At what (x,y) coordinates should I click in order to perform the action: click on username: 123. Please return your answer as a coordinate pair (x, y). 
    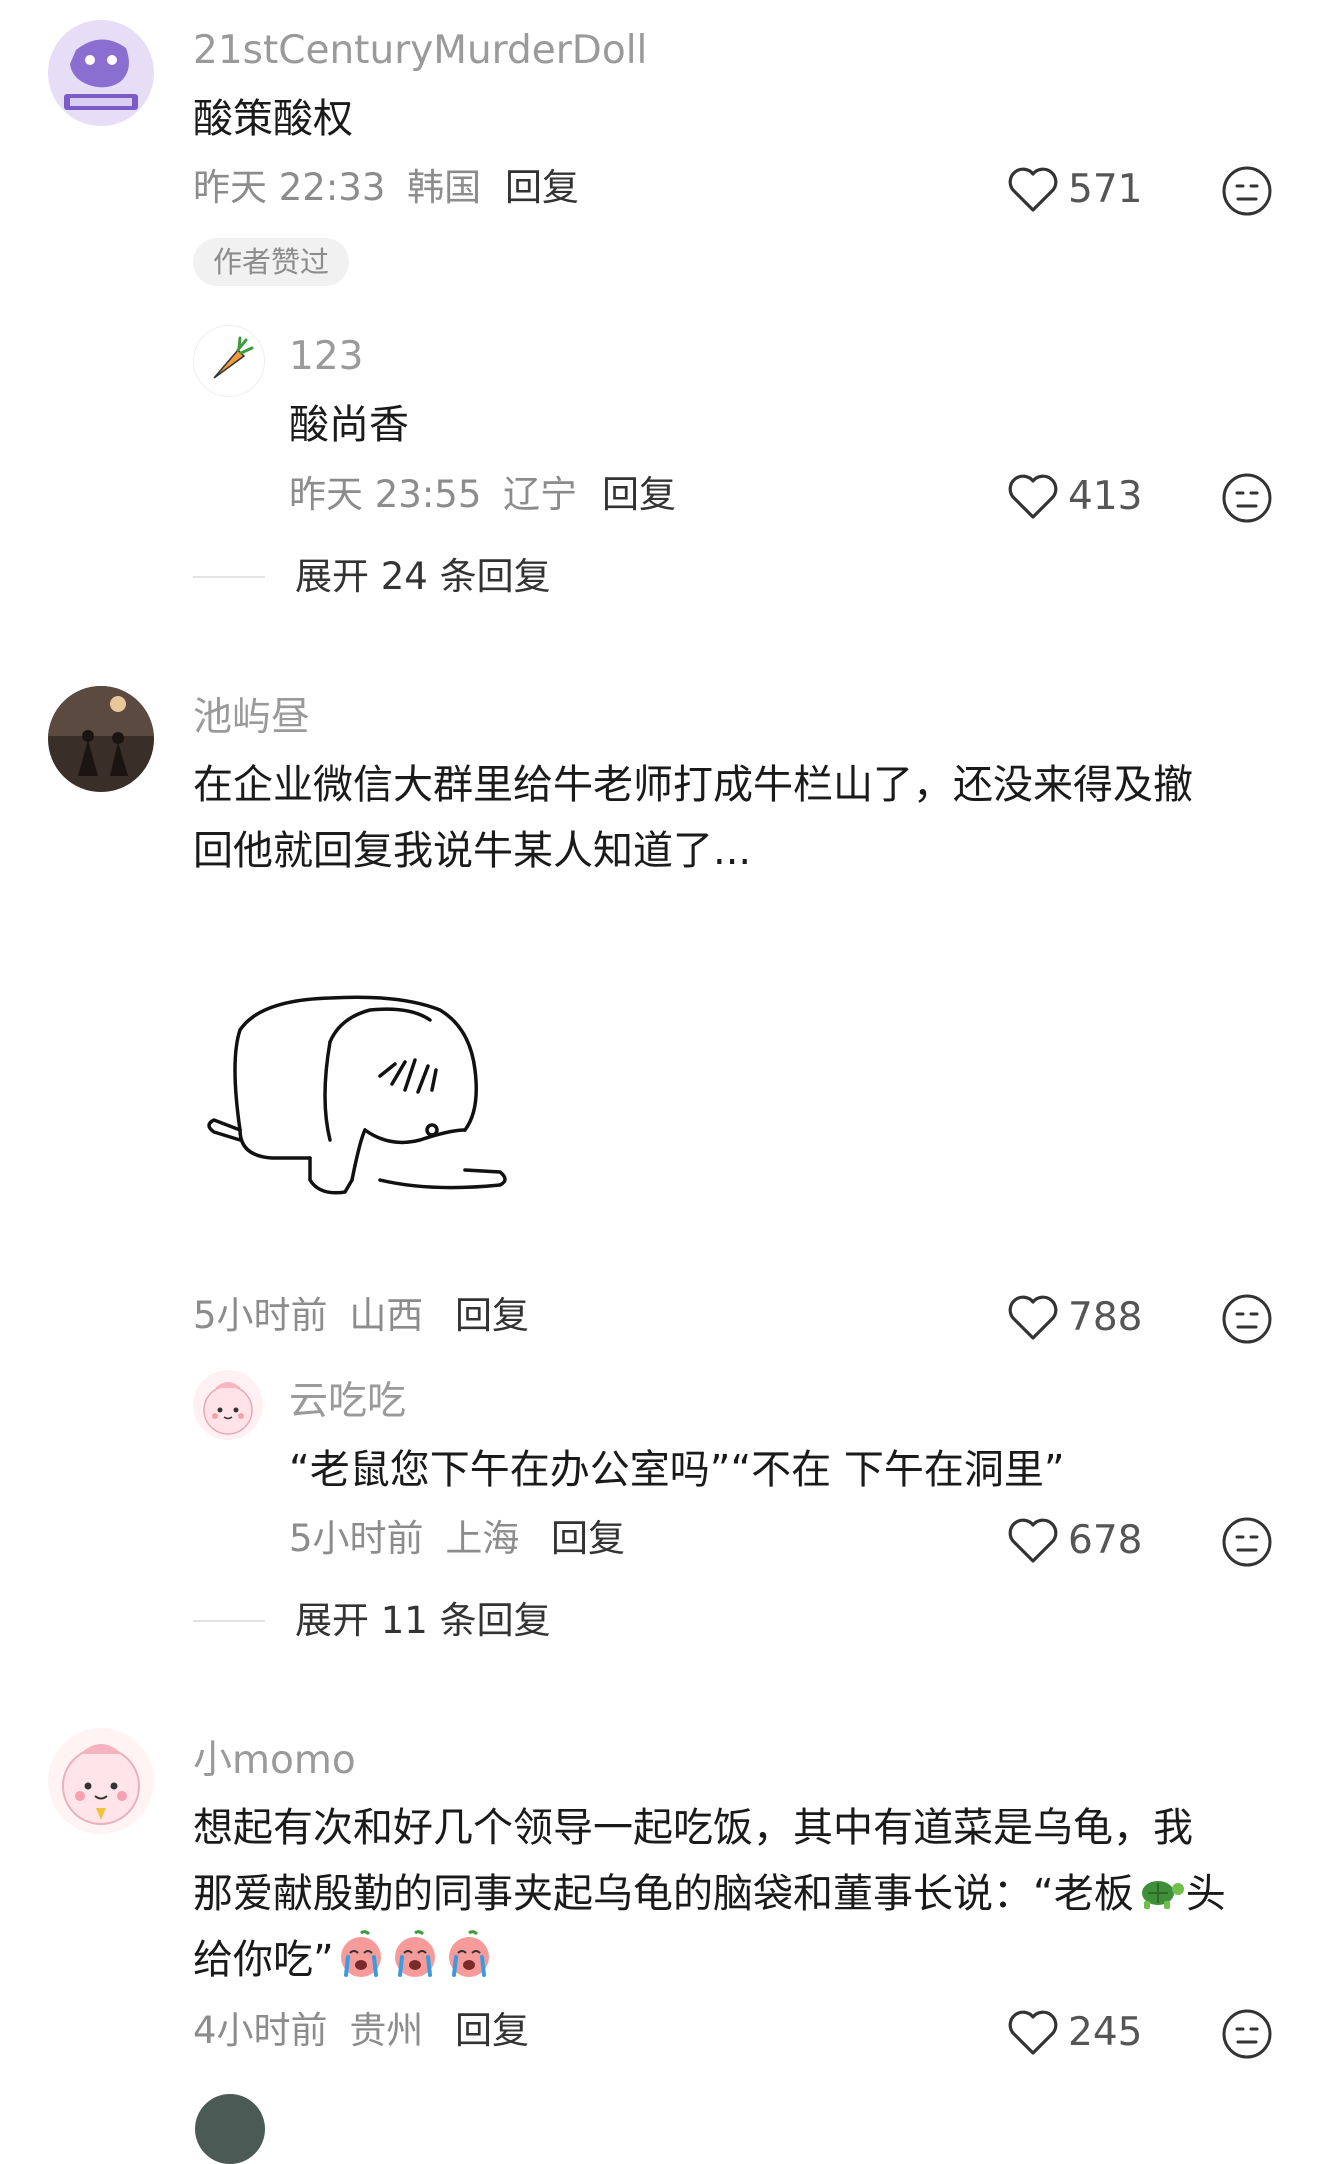
    Looking at the image, I should click on (326, 356).